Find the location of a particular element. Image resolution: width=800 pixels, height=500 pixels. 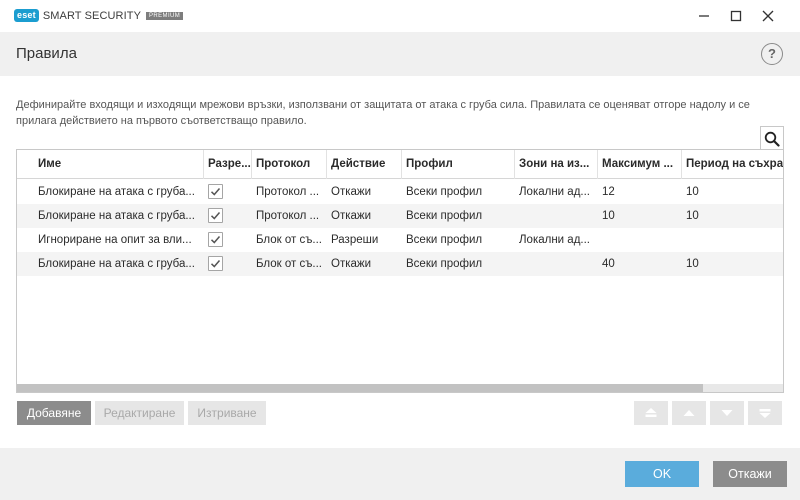

add-button: Добавяне is located at coordinates (54, 413).